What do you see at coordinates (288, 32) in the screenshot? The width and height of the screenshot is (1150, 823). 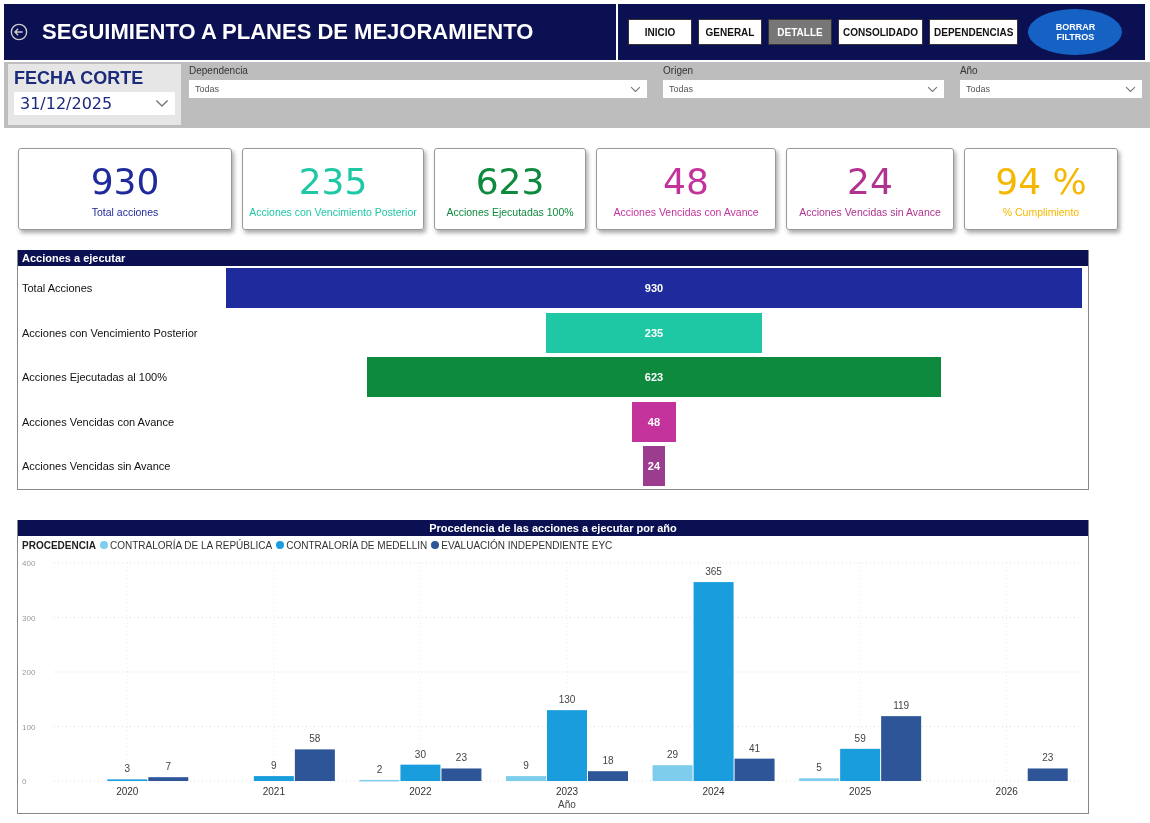 I see `dashboard-title: SEGUIMIENTO A PLANES DE MEJORAMIENTO` at bounding box center [288, 32].